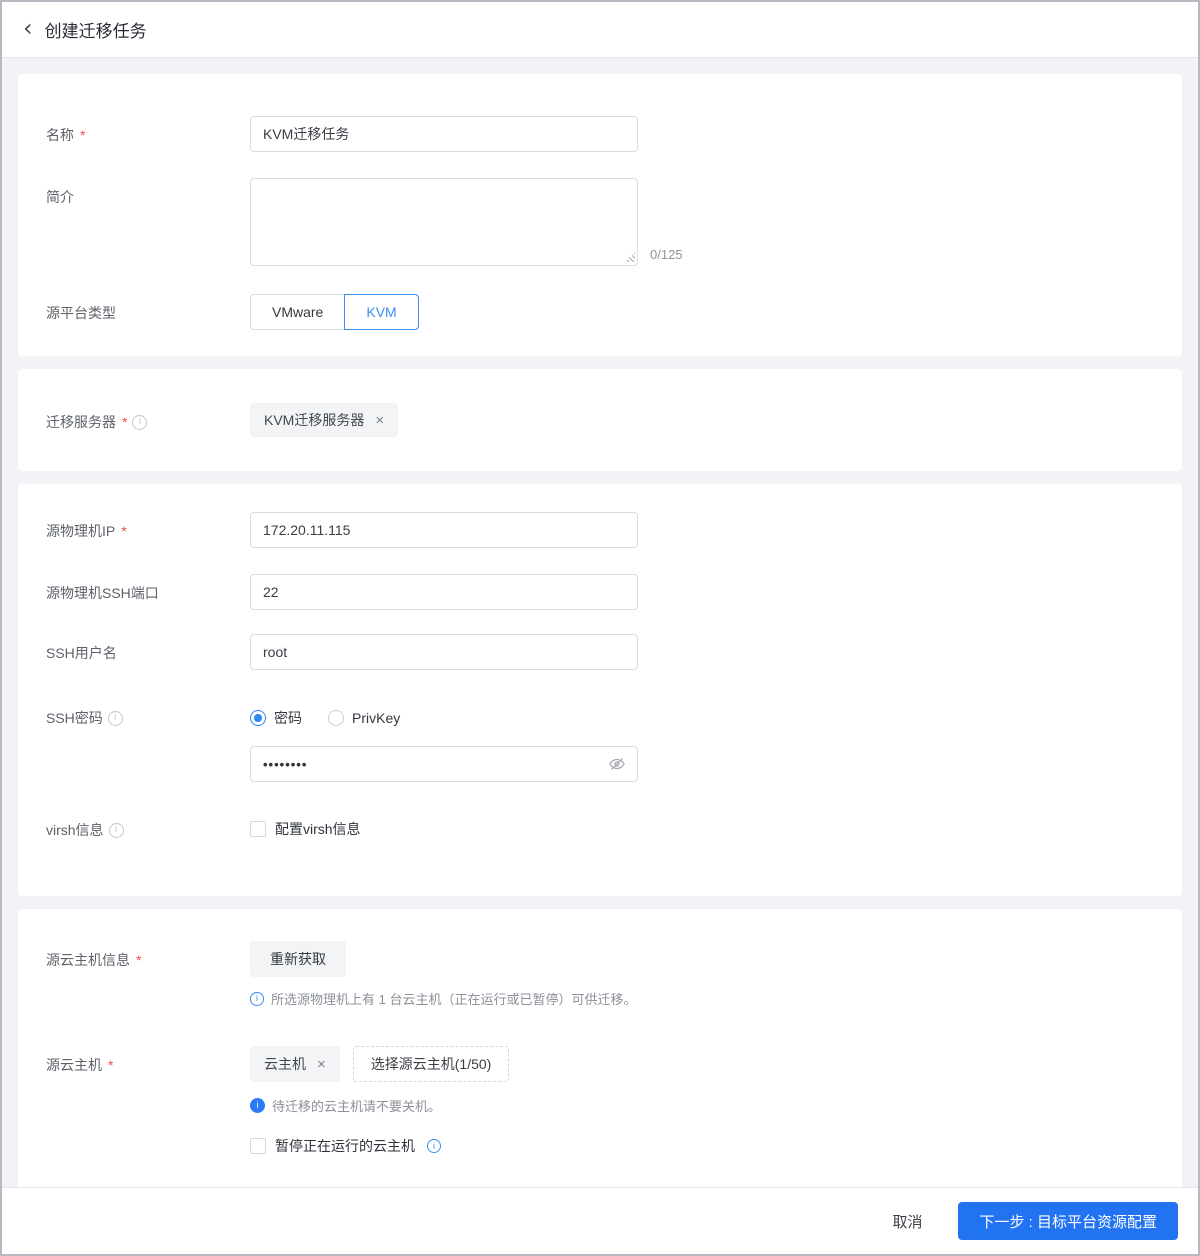  What do you see at coordinates (431, 1064) in the screenshot?
I see `select-vm-button: 选择源云主机(1/50)` at bounding box center [431, 1064].